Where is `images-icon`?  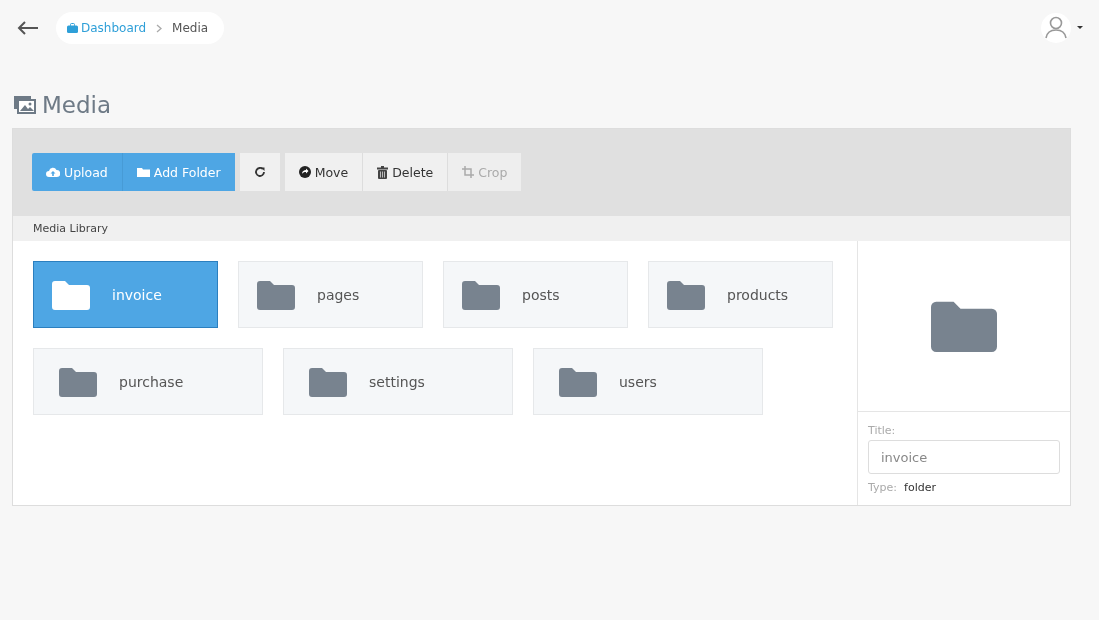 images-icon is located at coordinates (25, 105).